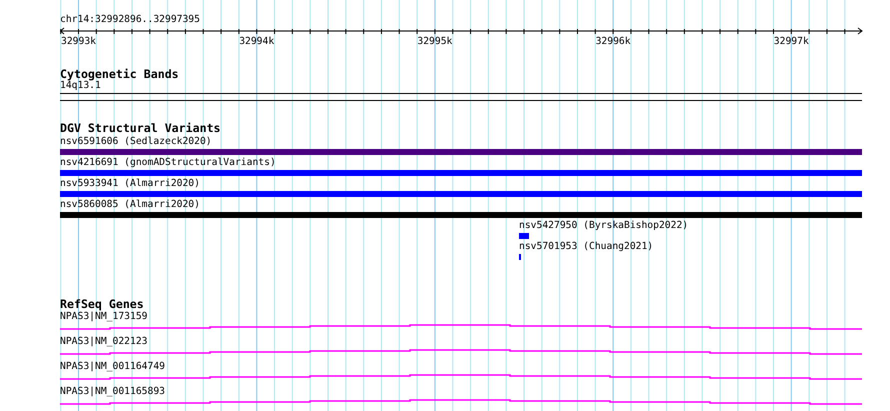 The width and height of the screenshot is (890, 411). Describe the element at coordinates (434, 42) in the screenshot. I see `tick-label: 32995k` at that location.